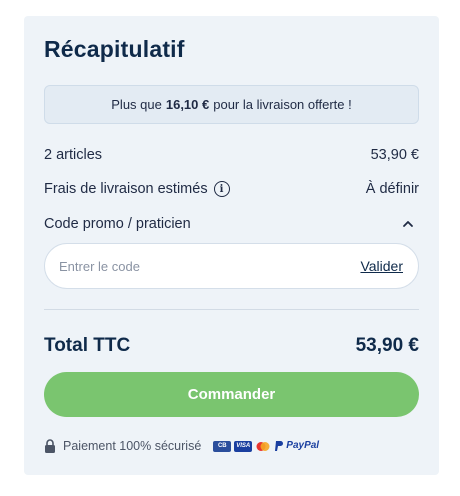  What do you see at coordinates (114, 49) in the screenshot?
I see `summary-title: Récapitulatif` at bounding box center [114, 49].